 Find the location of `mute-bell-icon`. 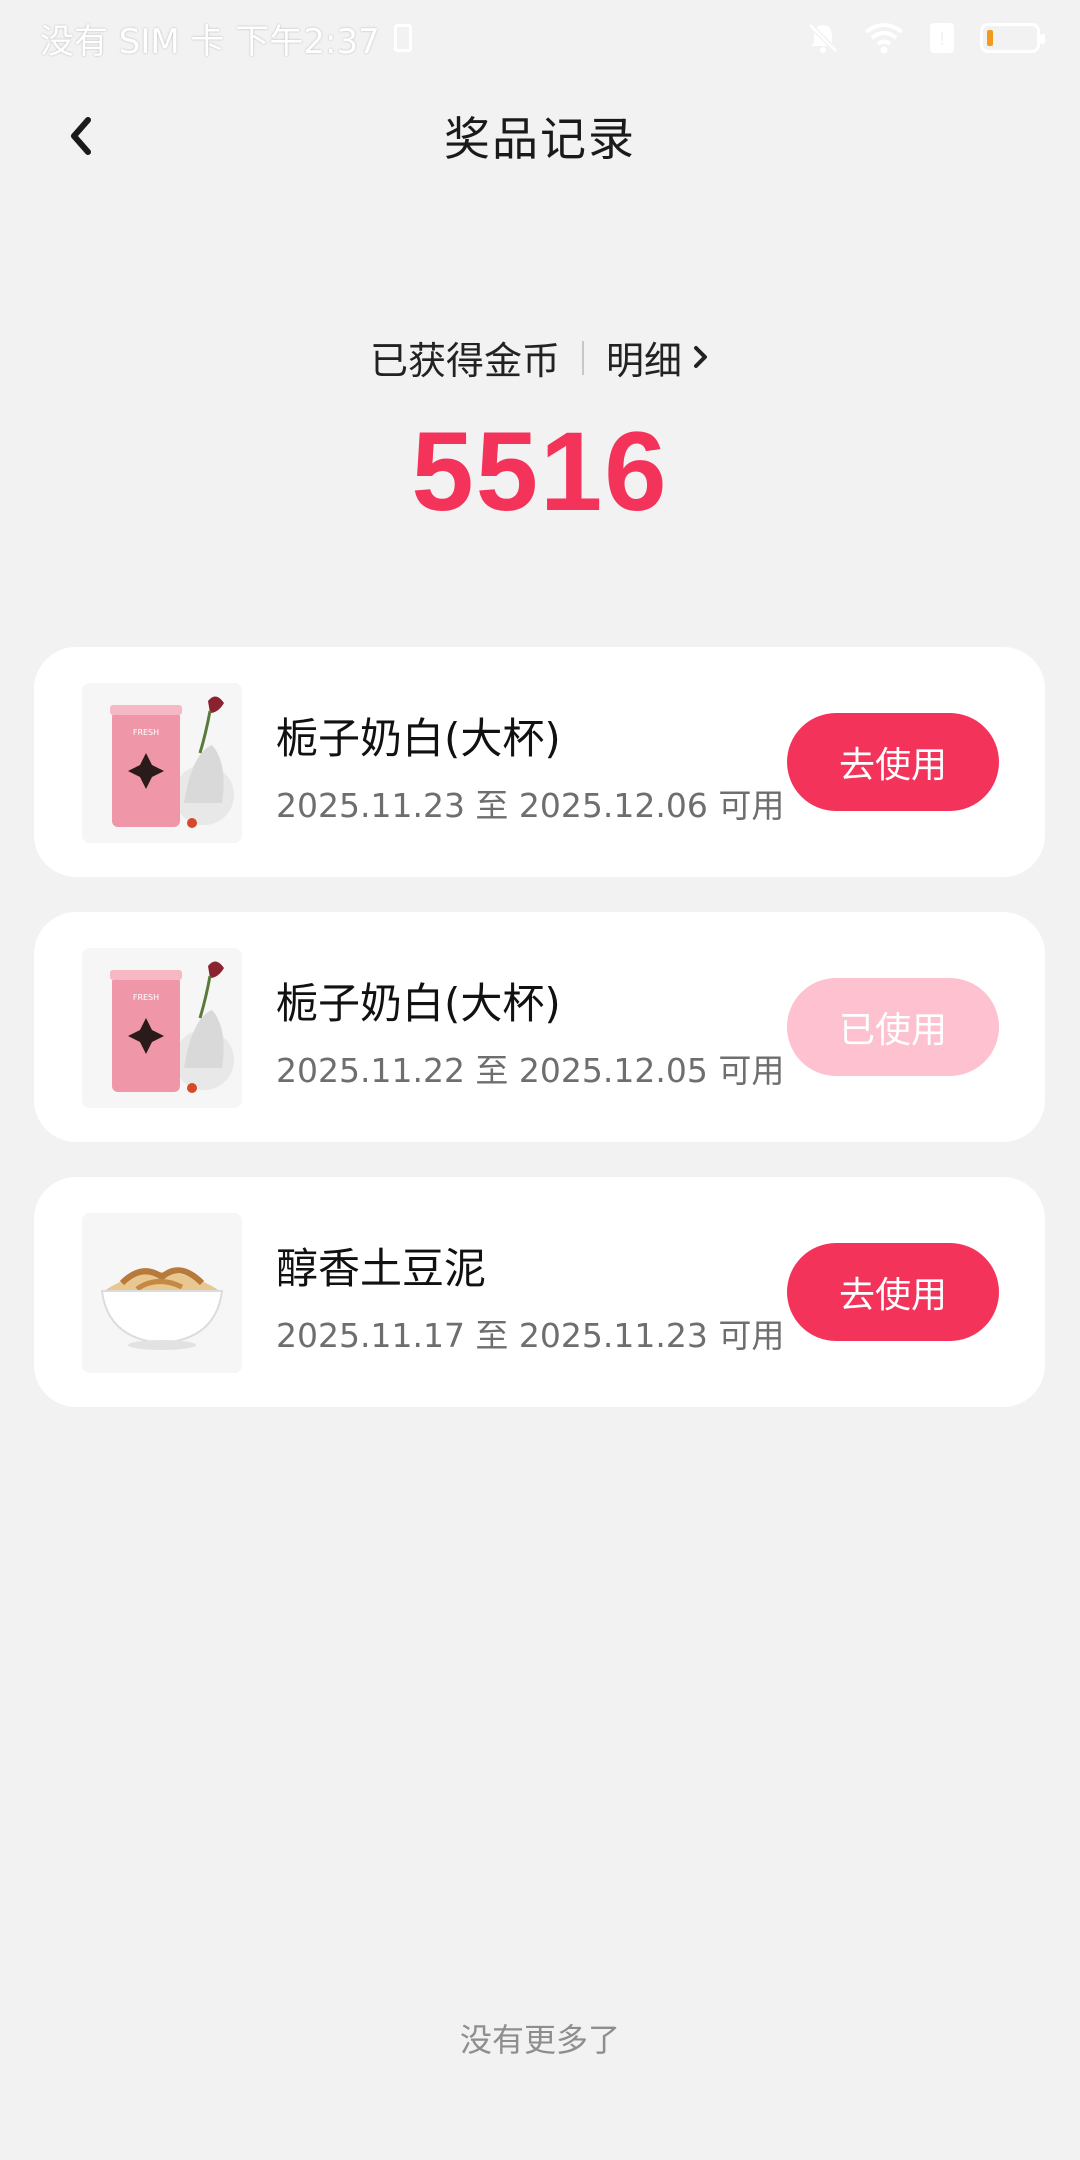

mute-bell-icon is located at coordinates (823, 38).